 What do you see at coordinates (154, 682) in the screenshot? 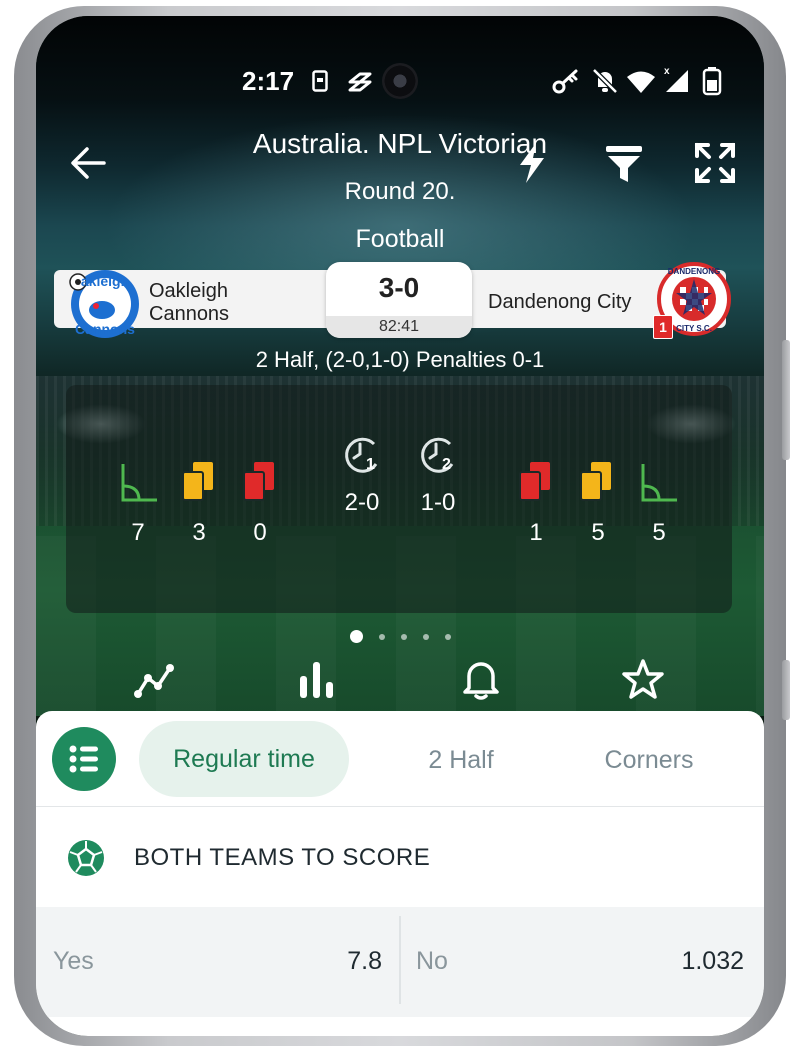
I see `line-chart-icon` at bounding box center [154, 682].